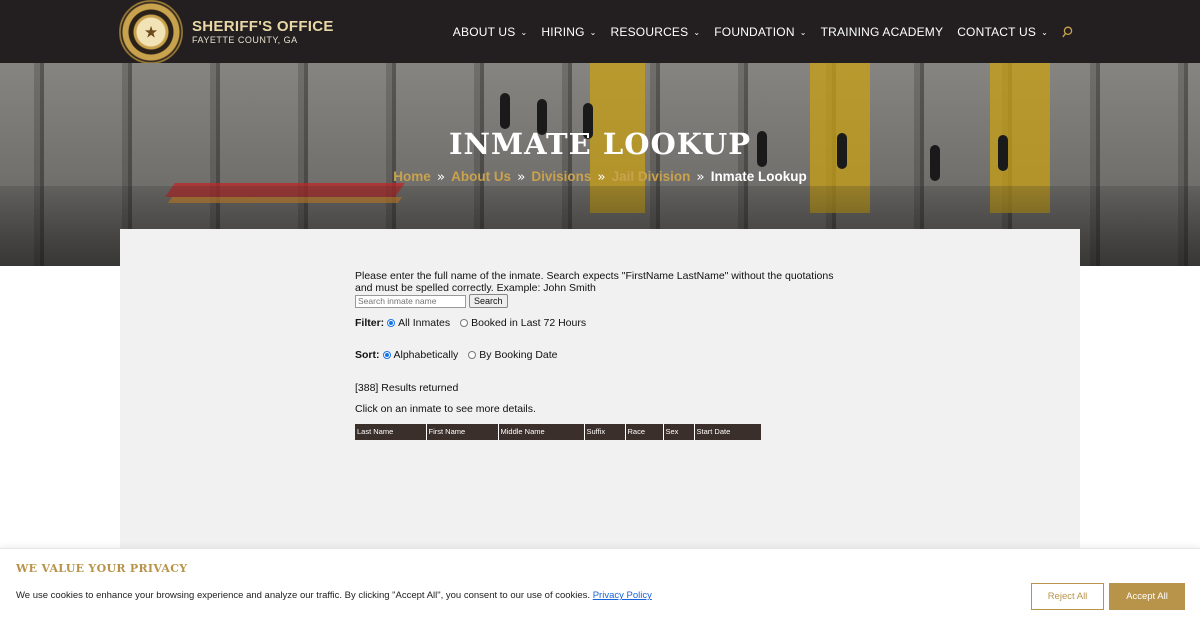 This screenshot has height=620, width=1200. I want to click on site-logo: ★ SHERIFF'S OFFICE FAYETTE COUNTY, GA, so click(226, 32).